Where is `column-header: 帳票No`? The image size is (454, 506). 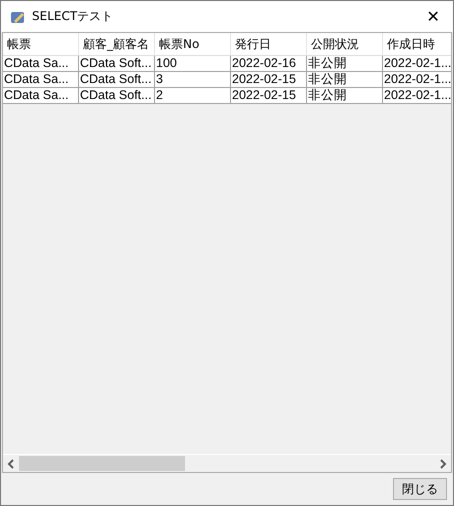
column-header: 帳票No is located at coordinates (193, 44).